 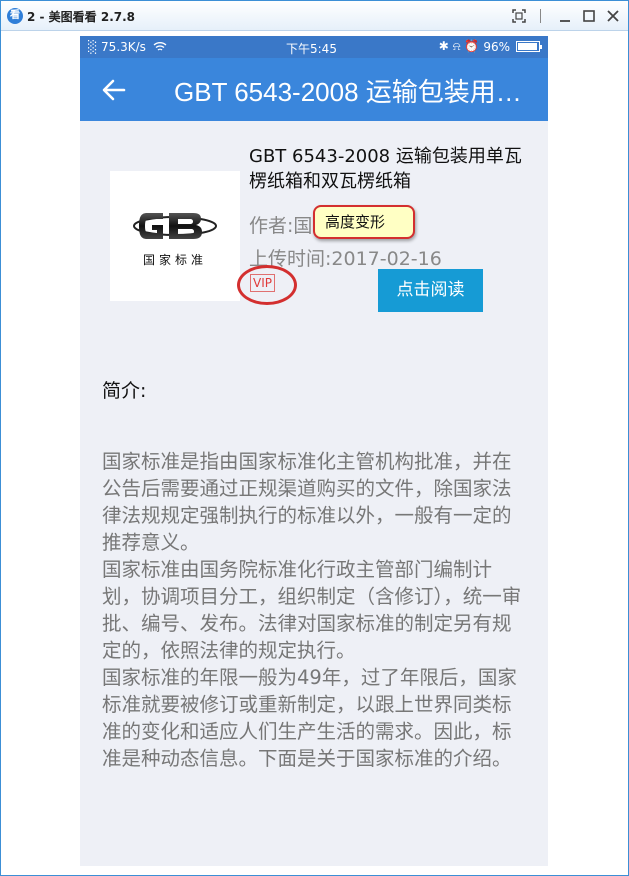 I want to click on app-bar: GBT 6543-2008 运输包装用单瓦楞纸箱和双瓦楞纸箱, so click(x=314, y=89).